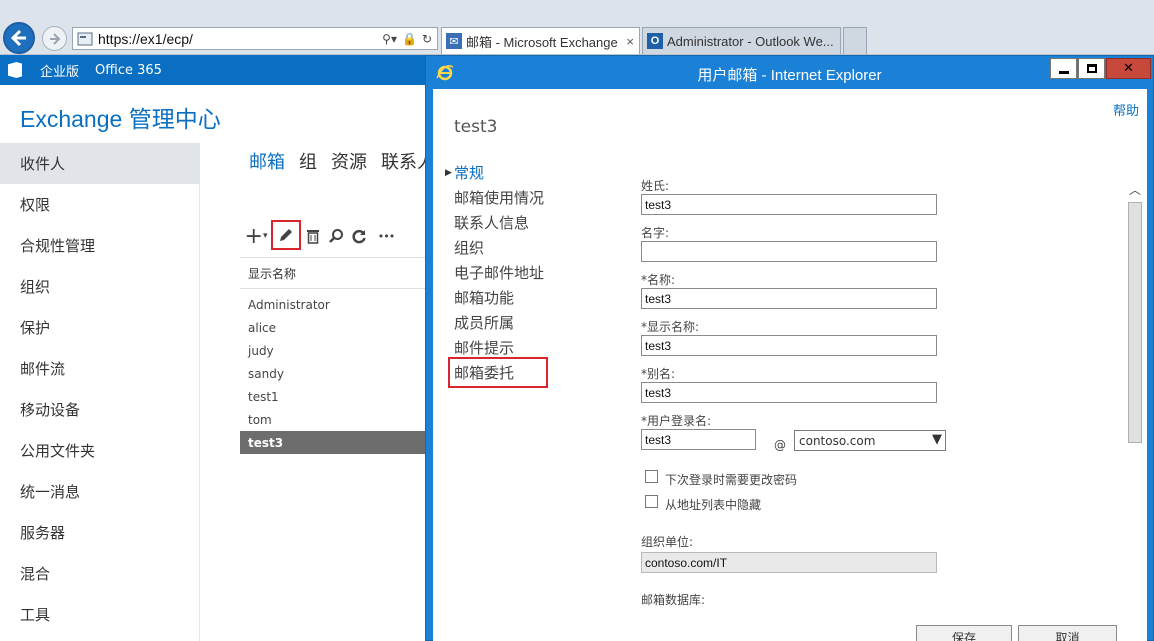  I want to click on nav-item-compliance: 合规性管理, so click(100, 245).